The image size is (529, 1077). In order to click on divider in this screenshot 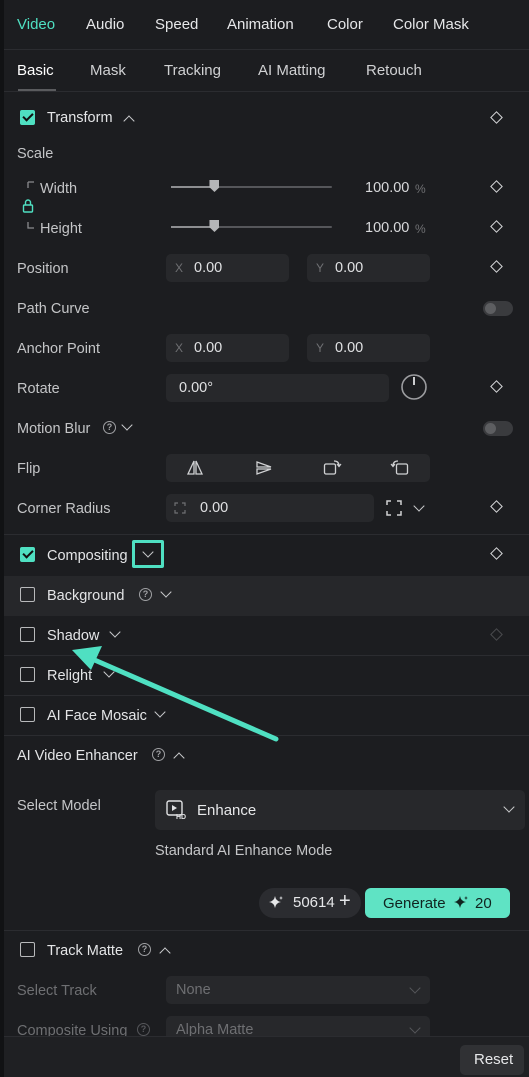, I will do `click(266, 930)`.